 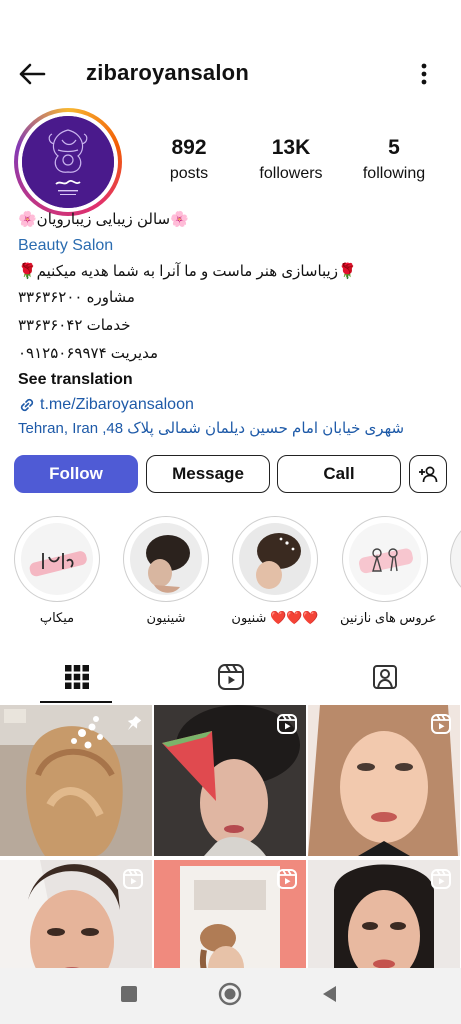 I want to click on more-options-icon, so click(x=424, y=74).